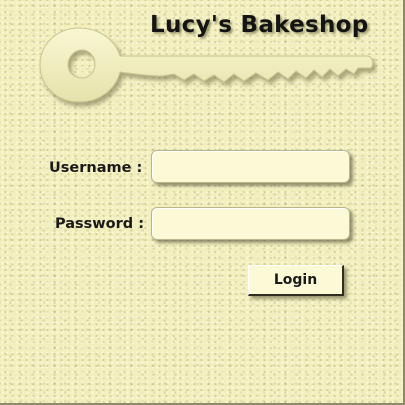  Describe the element at coordinates (259, 25) in the screenshot. I see `page-title: Lucy's Bakeshop` at that location.